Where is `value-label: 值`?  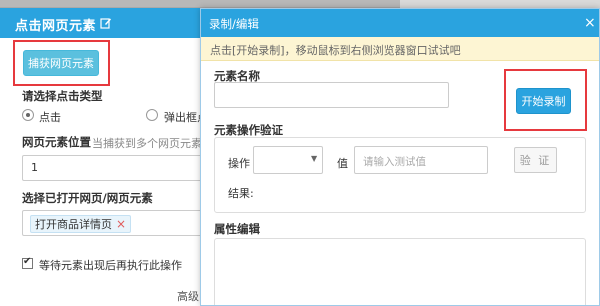 value-label: 值 is located at coordinates (342, 163).